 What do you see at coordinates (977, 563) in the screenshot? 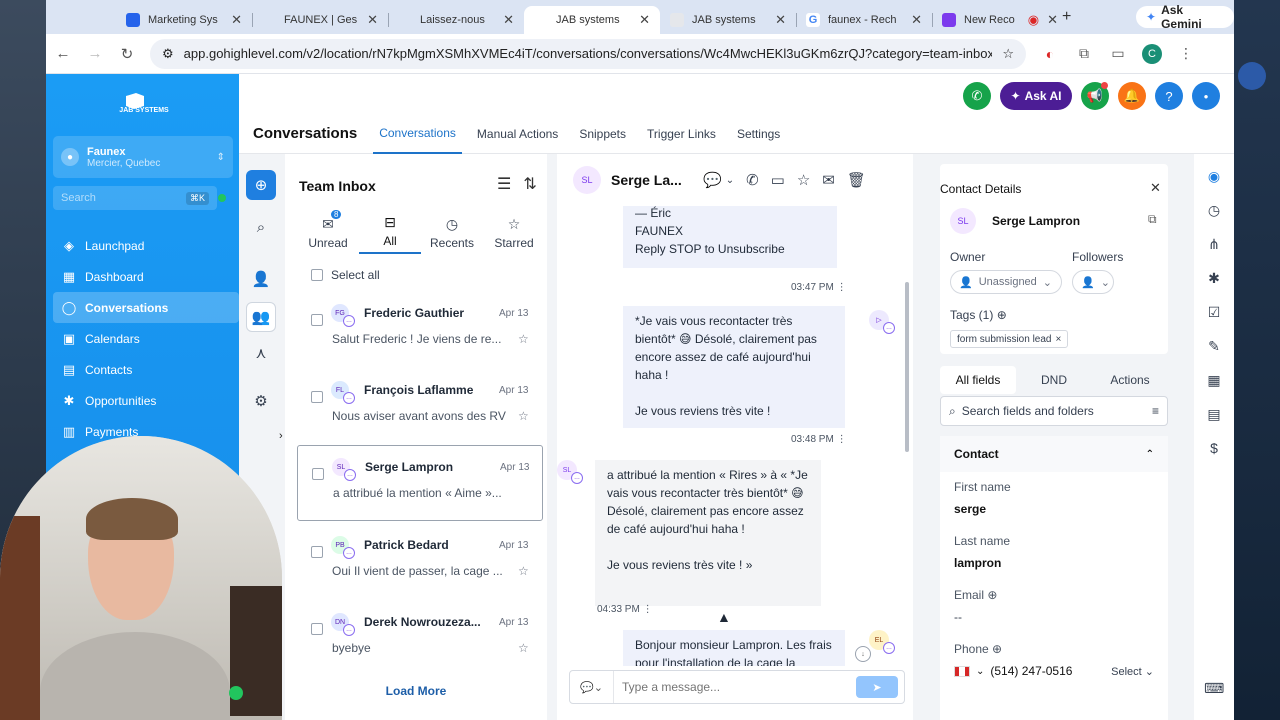
I see `last-name-field: lampron` at bounding box center [977, 563].